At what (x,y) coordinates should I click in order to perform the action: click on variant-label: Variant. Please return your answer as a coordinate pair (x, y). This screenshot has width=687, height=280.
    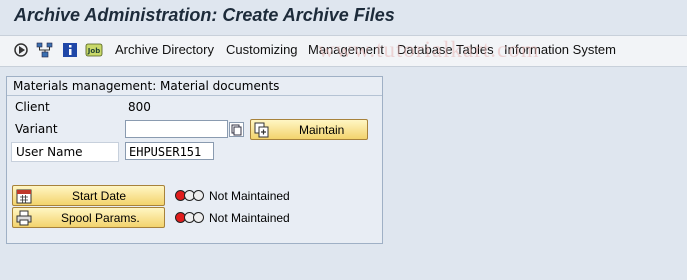
    Looking at the image, I should click on (36, 129).